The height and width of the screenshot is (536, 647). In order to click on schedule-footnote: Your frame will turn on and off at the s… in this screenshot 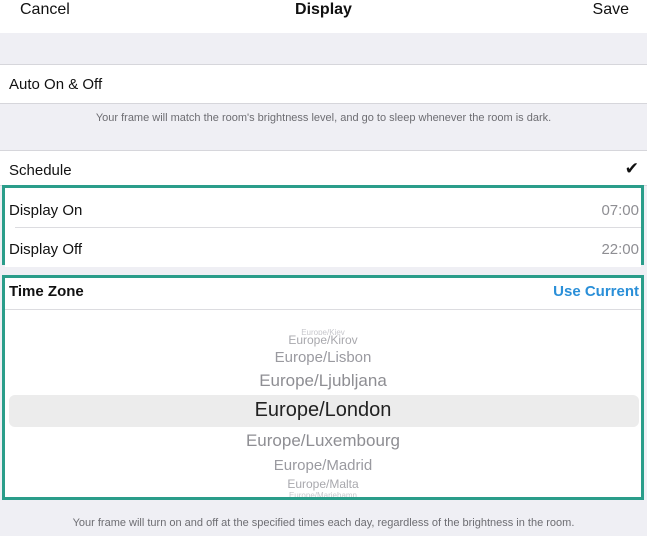, I will do `click(323, 523)`.